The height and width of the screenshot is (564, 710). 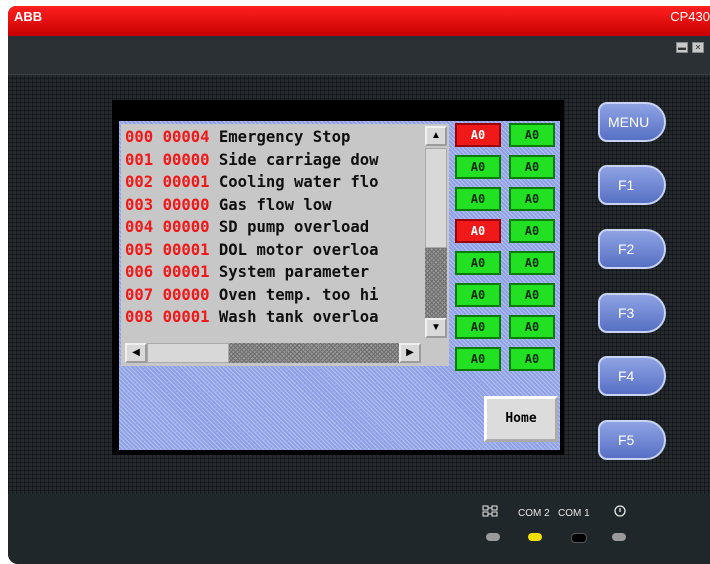 I want to click on alarm-text: Cooling water flo, so click(x=298, y=182).